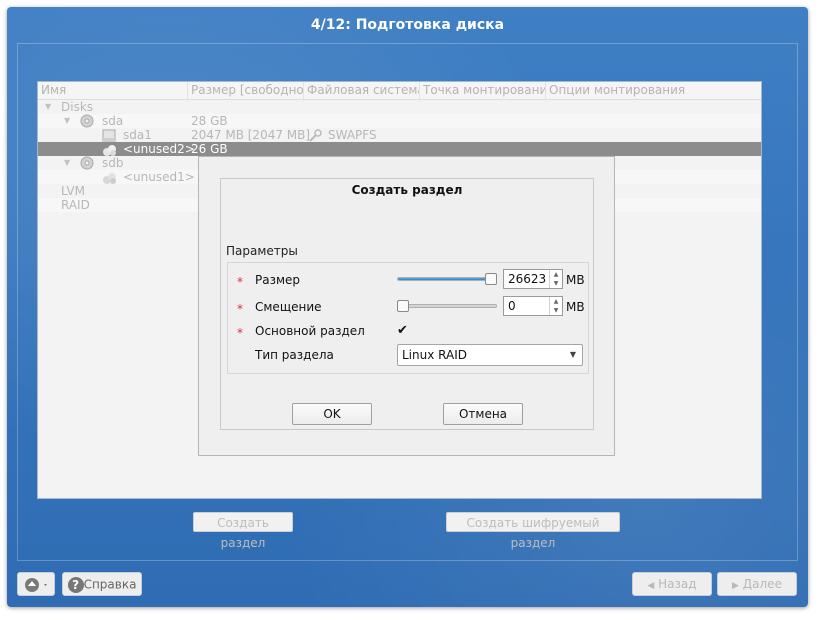 This screenshot has height=620, width=820. I want to click on row-filesystem: SWAPFS, so click(352, 135).